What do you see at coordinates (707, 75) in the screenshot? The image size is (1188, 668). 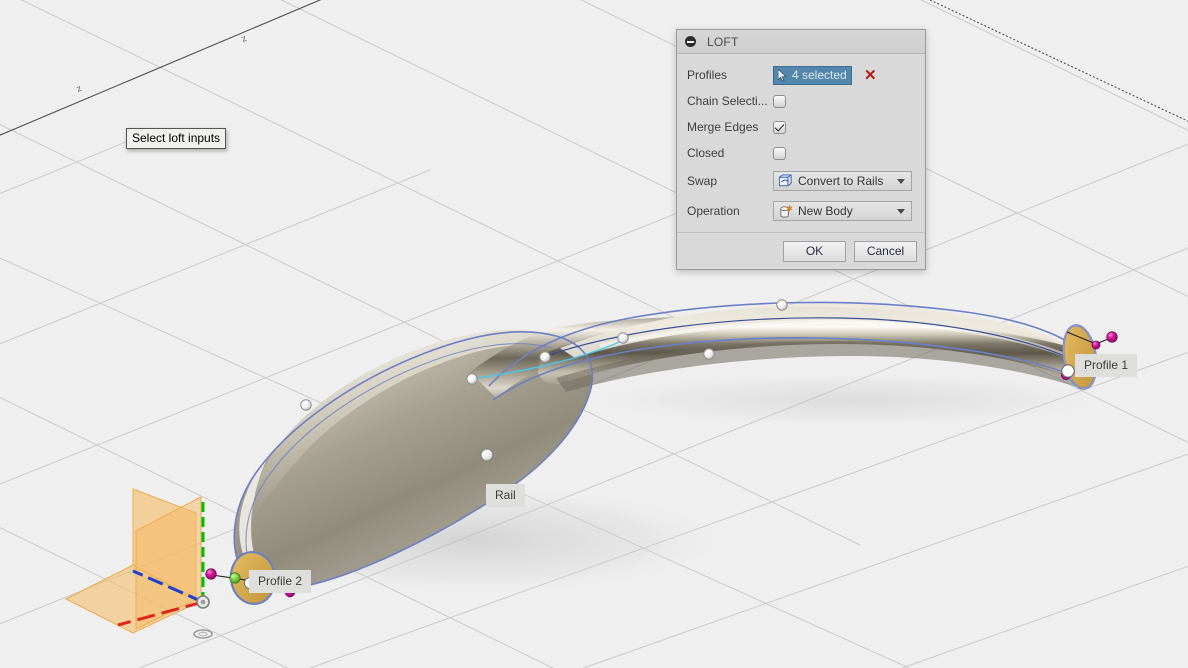 I see `profiles-label: Profiles` at bounding box center [707, 75].